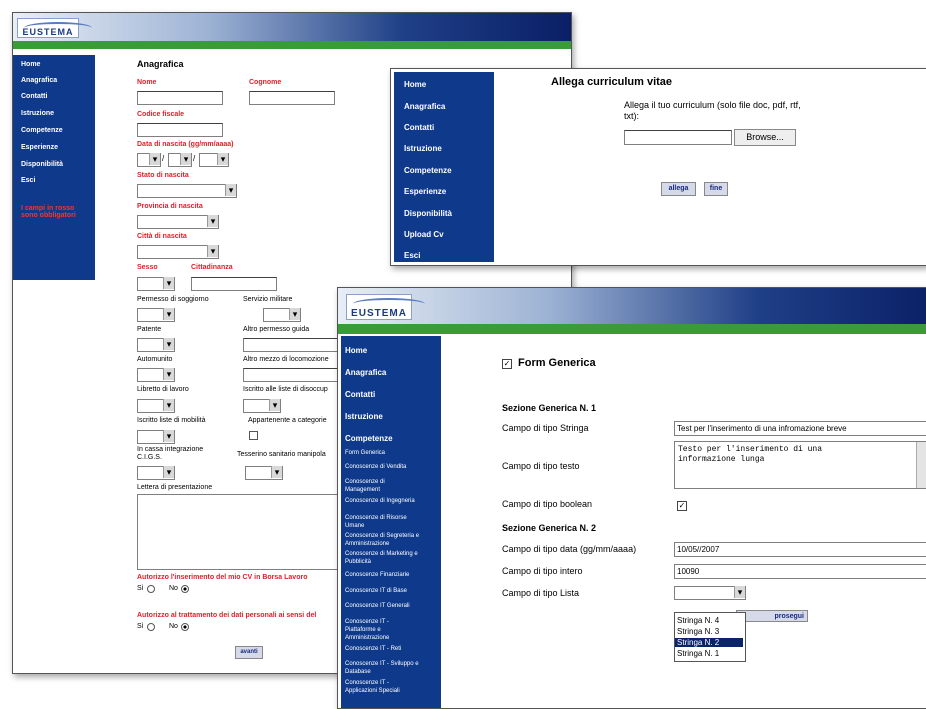  I want to click on prosegui-label: prosegui, so click(789, 616).